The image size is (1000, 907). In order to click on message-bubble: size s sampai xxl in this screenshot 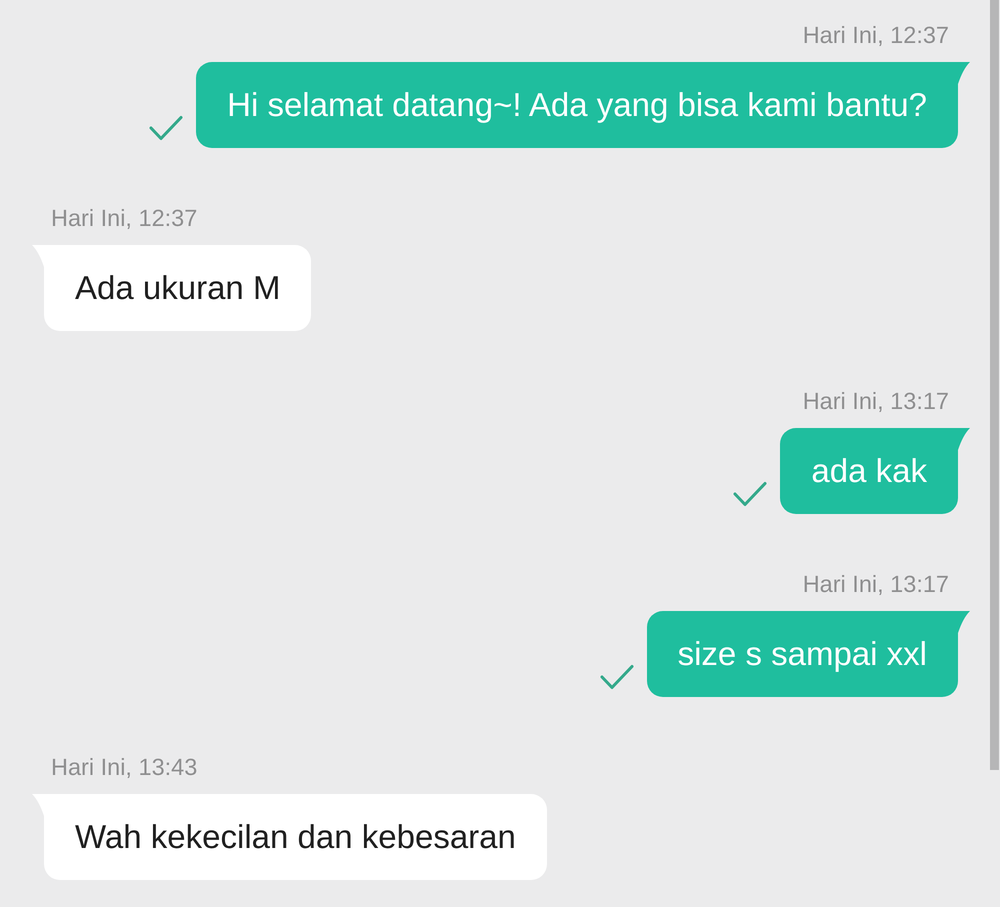, I will do `click(802, 654)`.